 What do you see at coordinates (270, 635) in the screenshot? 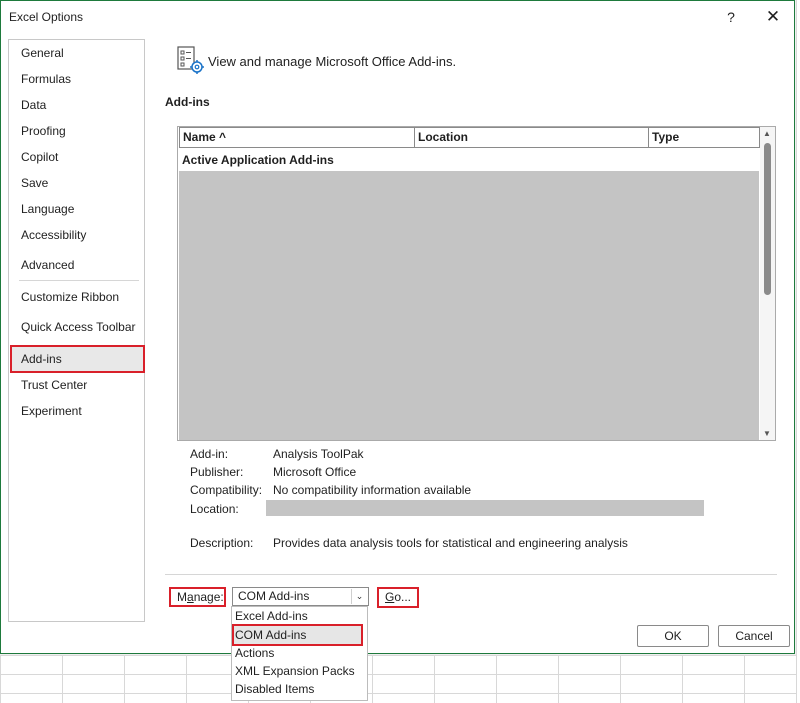
I see `dropdown-option-com-addins: COM Add-ins` at bounding box center [270, 635].